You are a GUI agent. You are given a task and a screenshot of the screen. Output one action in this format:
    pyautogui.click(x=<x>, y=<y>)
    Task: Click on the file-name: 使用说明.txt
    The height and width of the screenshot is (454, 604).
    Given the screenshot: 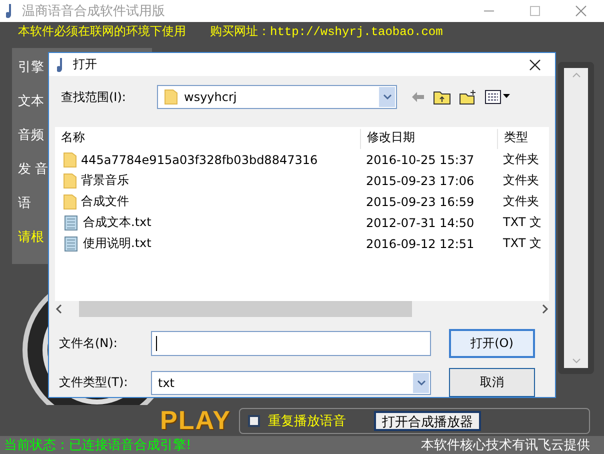 What is the action you would take?
    pyautogui.click(x=117, y=243)
    